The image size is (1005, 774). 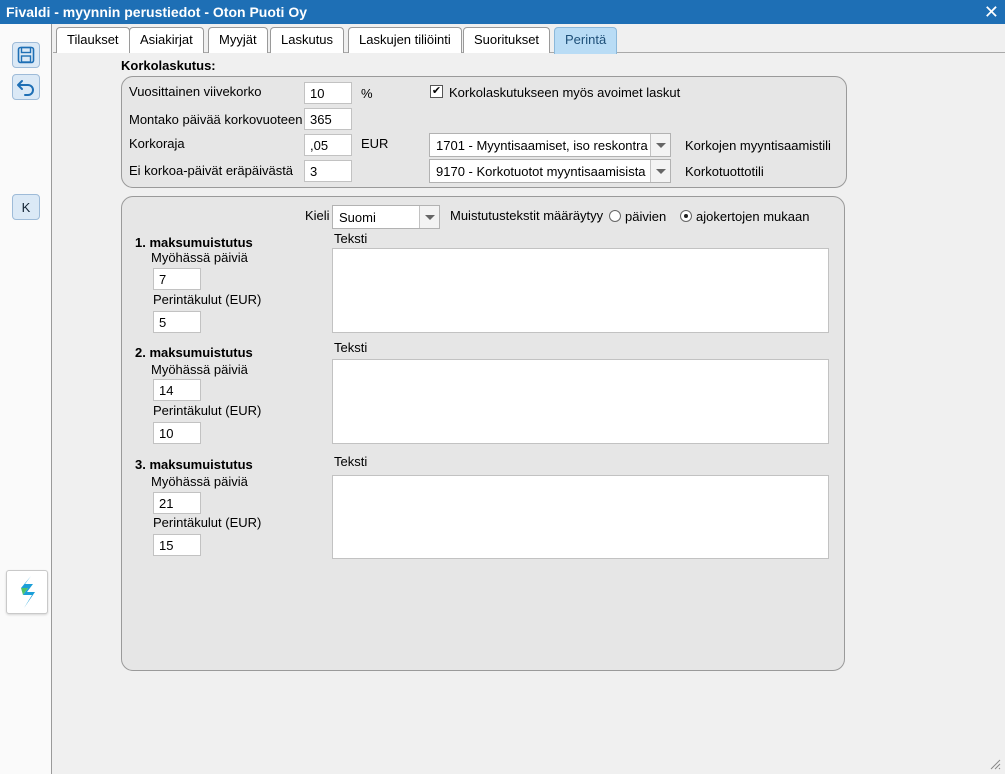 I want to click on reminder-3-text-label: Teksti, so click(x=351, y=461).